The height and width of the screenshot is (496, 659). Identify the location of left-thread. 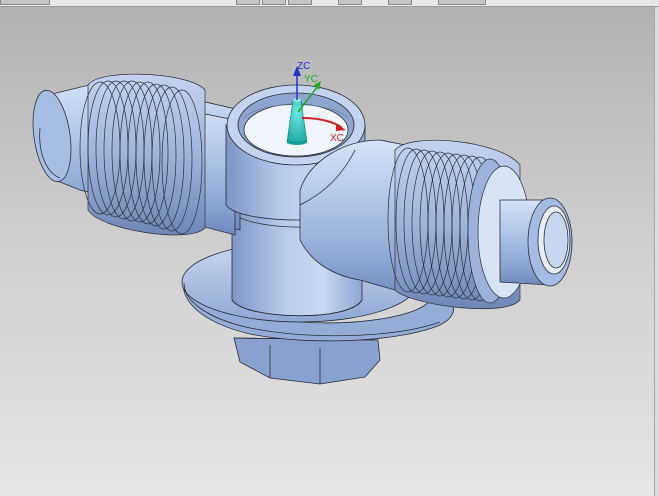
(142, 154).